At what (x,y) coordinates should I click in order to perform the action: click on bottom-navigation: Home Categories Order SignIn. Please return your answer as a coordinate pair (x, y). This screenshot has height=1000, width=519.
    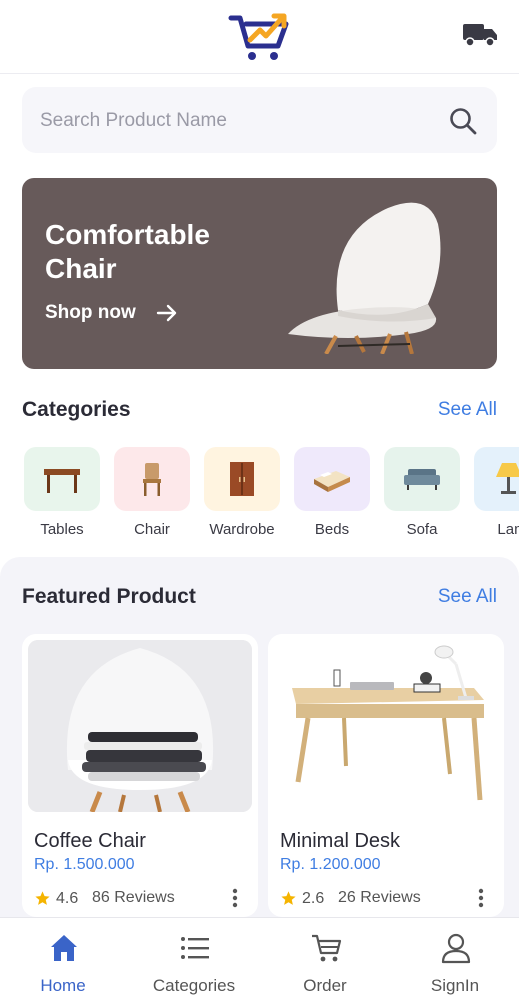
    Looking at the image, I should click on (259, 958).